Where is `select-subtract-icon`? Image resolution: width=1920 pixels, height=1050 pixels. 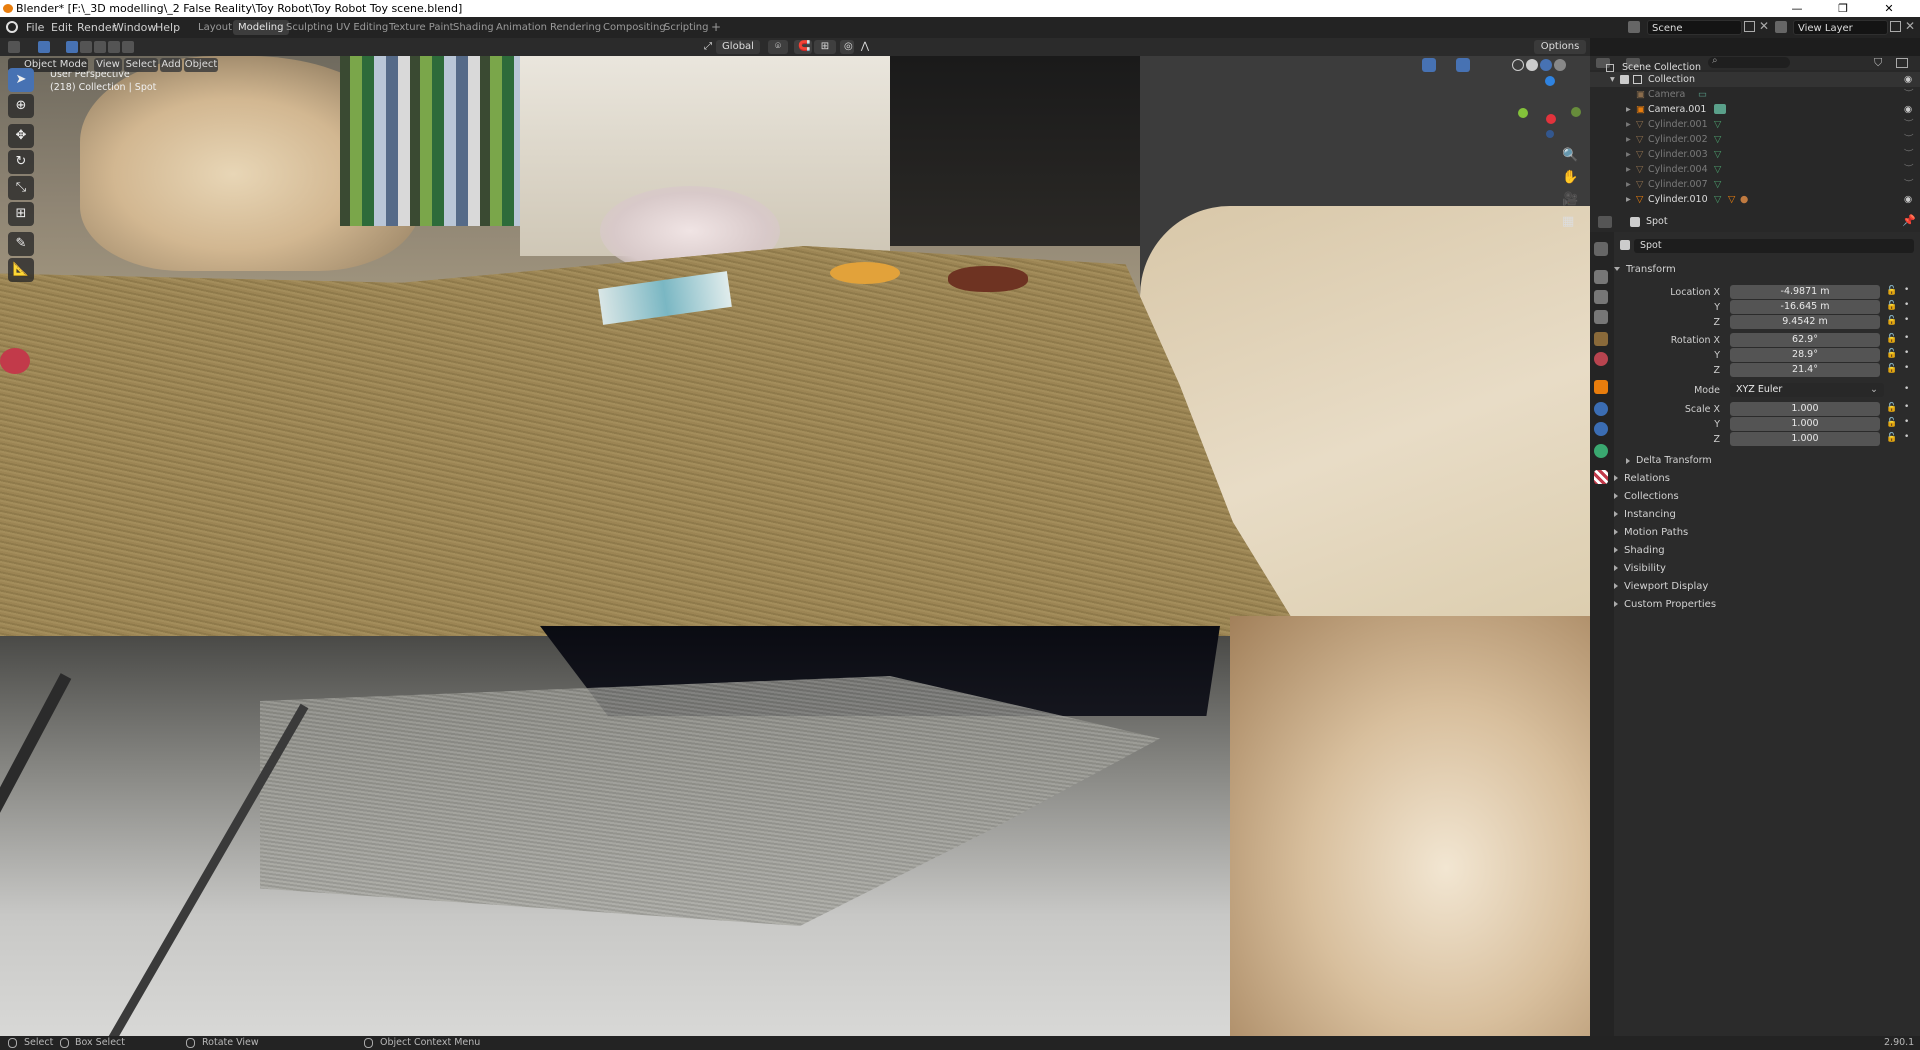 select-subtract-icon is located at coordinates (100, 47).